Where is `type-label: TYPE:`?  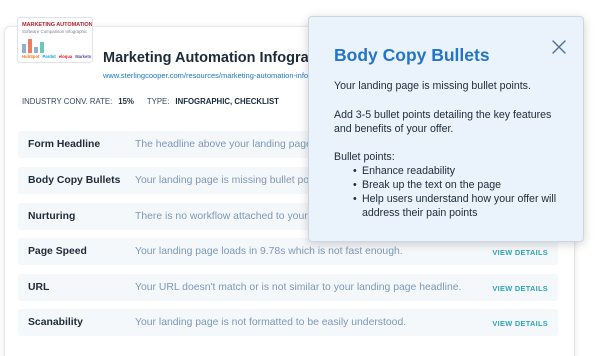 type-label: TYPE: is located at coordinates (158, 101).